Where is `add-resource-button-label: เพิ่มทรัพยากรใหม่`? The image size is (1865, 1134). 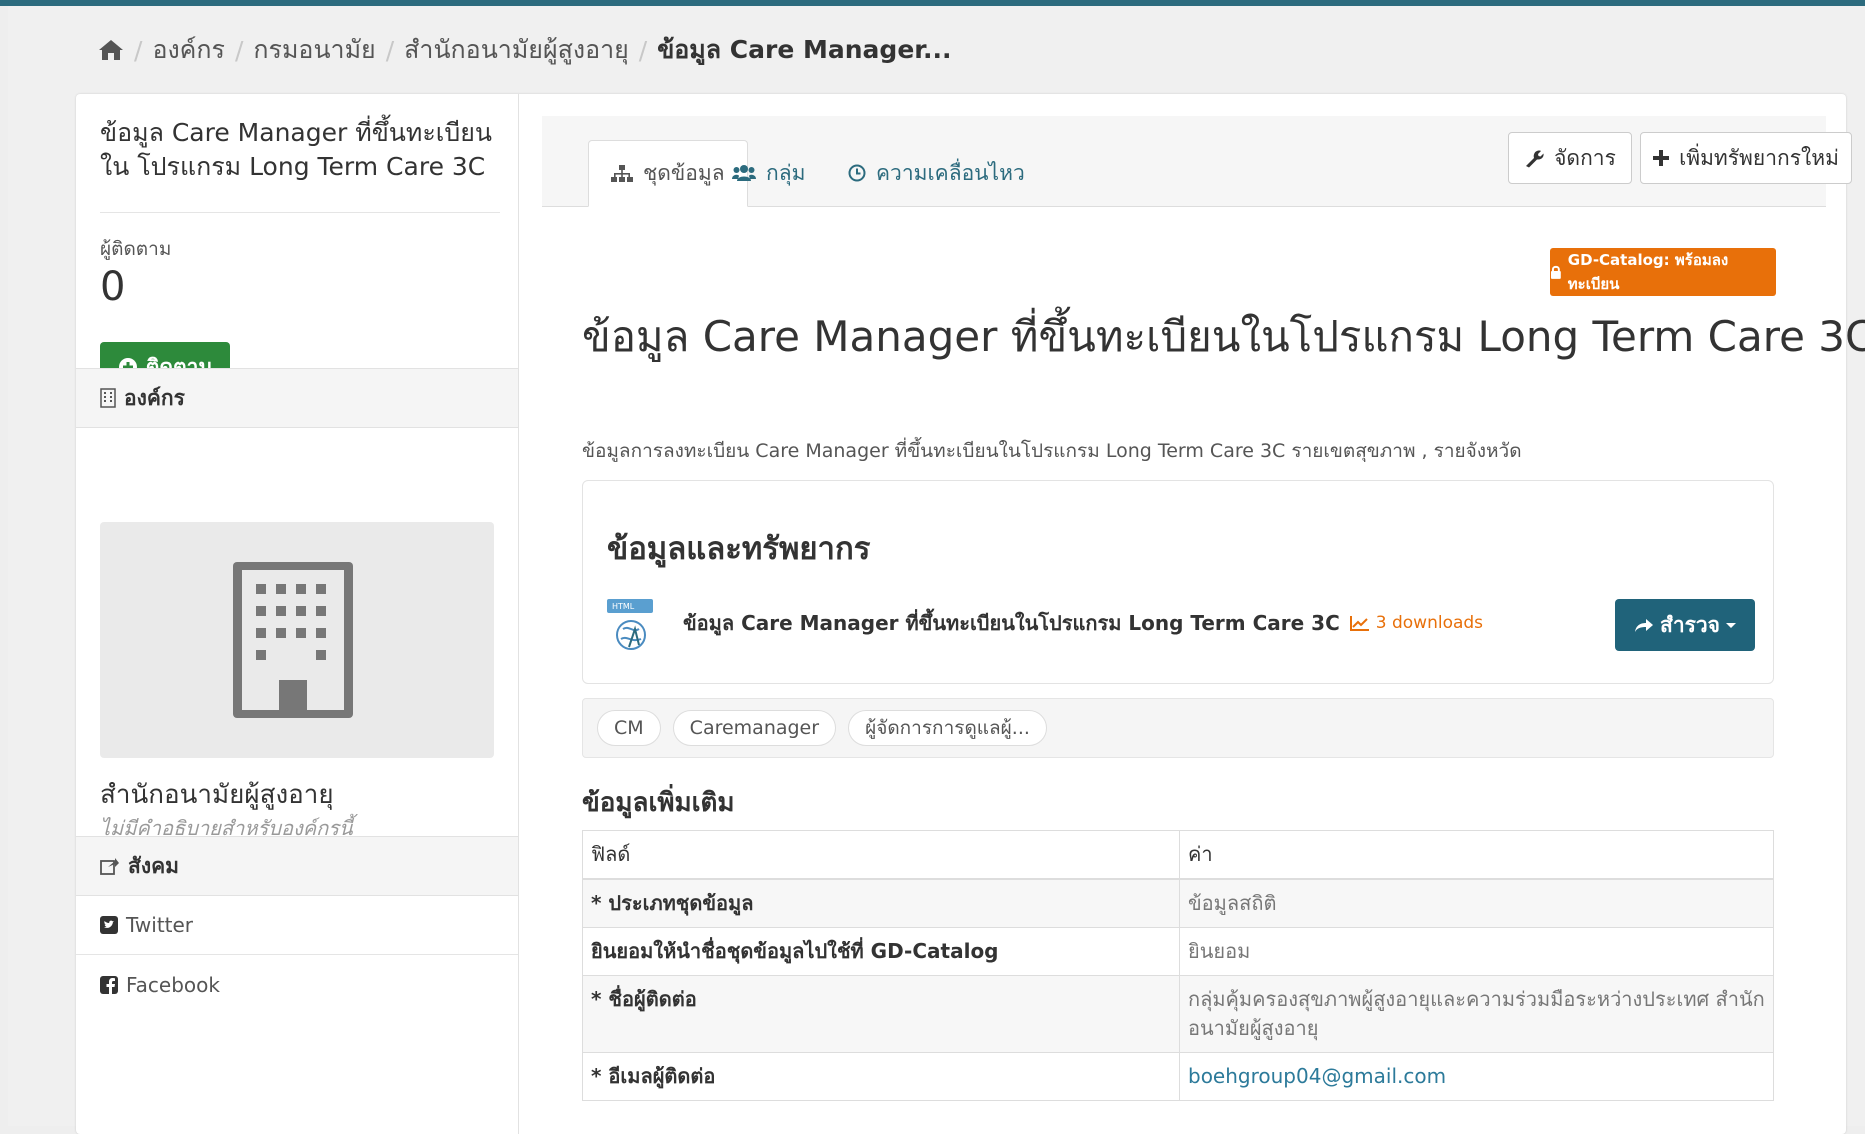 add-resource-button-label: เพิ่มทรัพยากรใหม่ is located at coordinates (1759, 157).